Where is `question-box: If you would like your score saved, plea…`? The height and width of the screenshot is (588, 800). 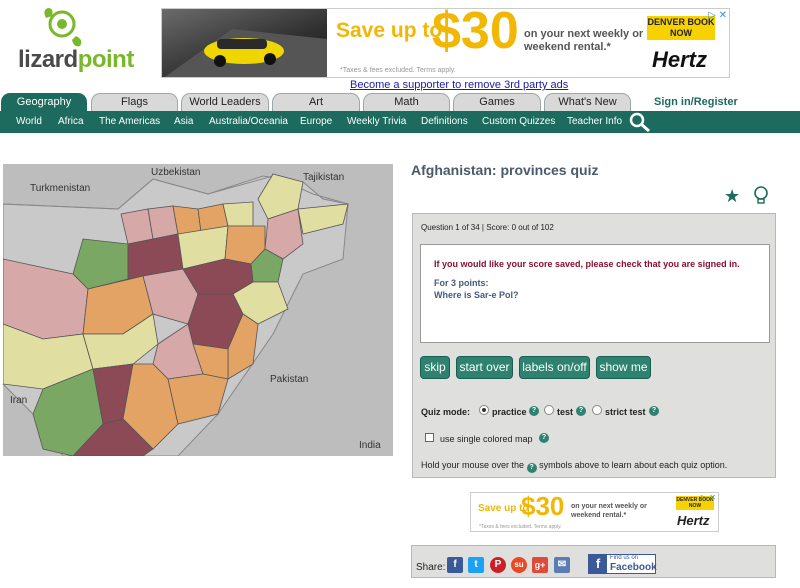 question-box: If you would like your score saved, plea… is located at coordinates (595, 293).